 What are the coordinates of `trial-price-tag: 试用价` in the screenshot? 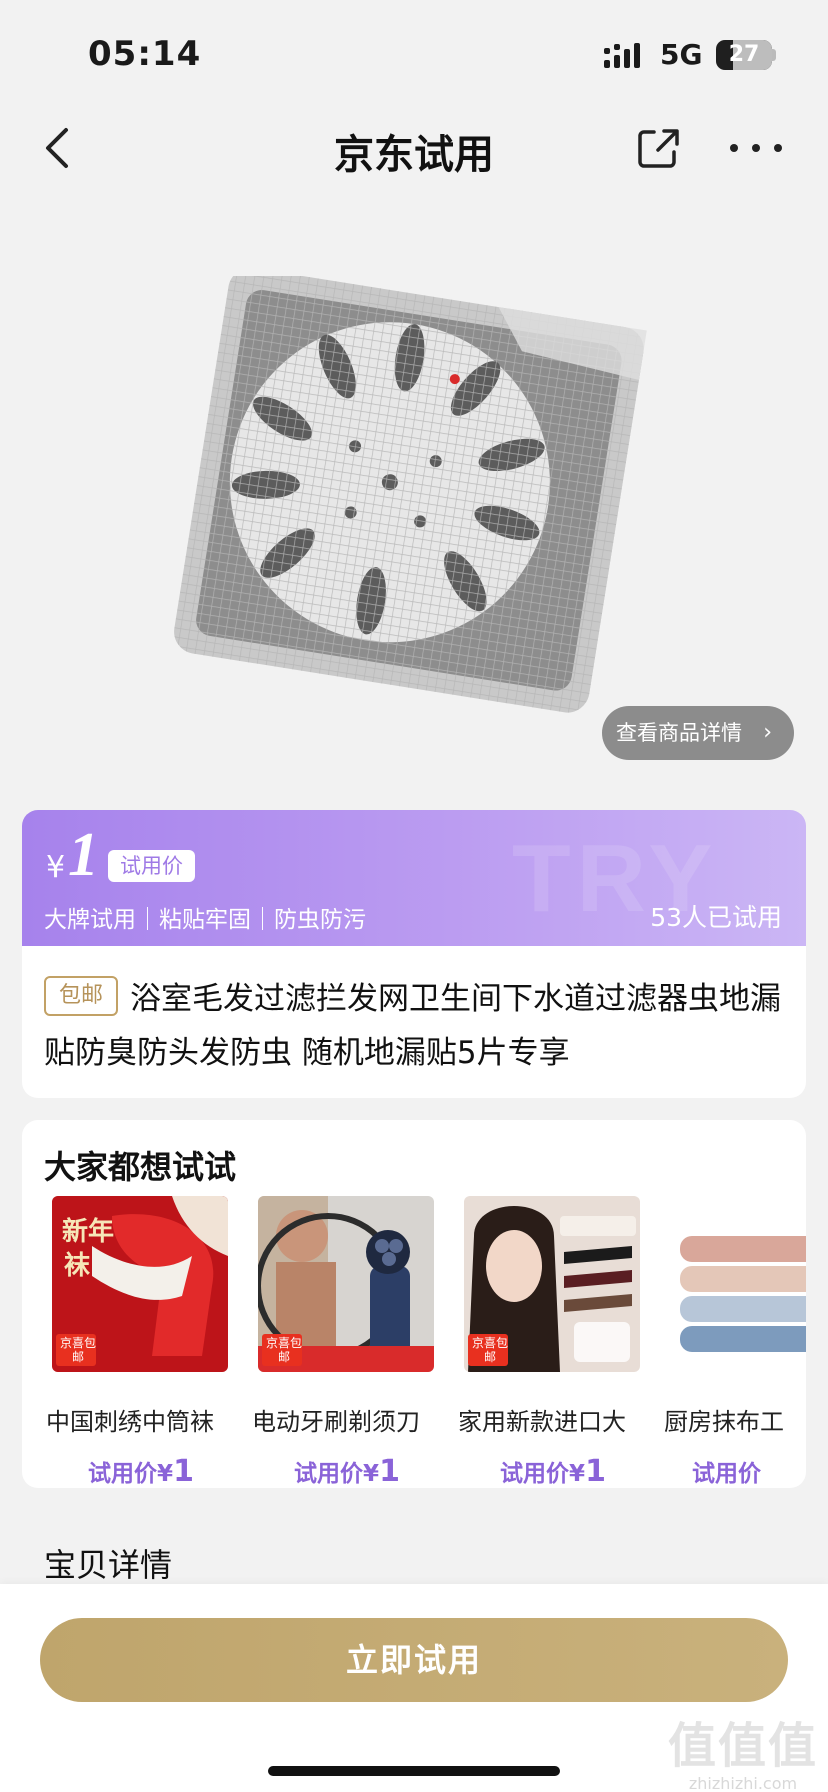 It's located at (151, 866).